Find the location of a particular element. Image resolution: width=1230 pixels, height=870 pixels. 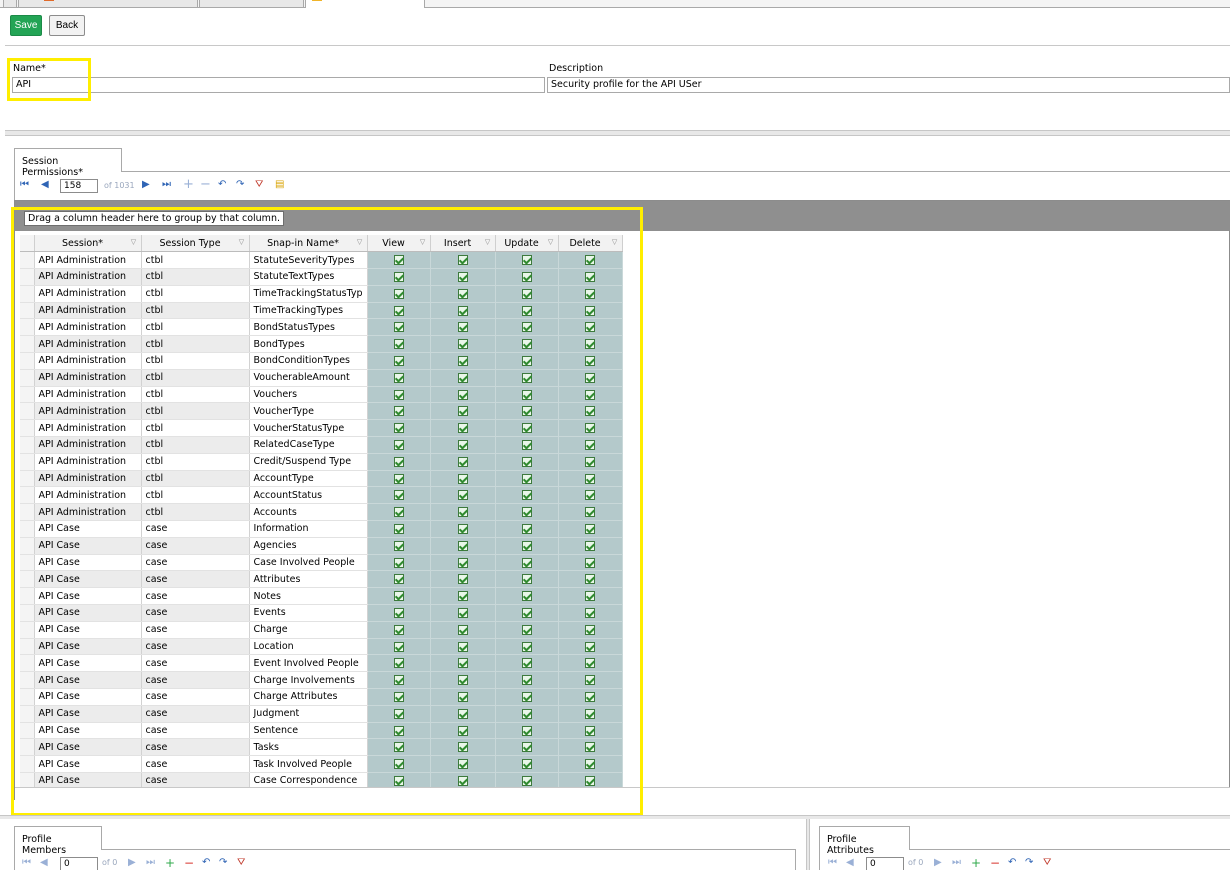

remove-record-icon: − is located at coordinates (205, 184).